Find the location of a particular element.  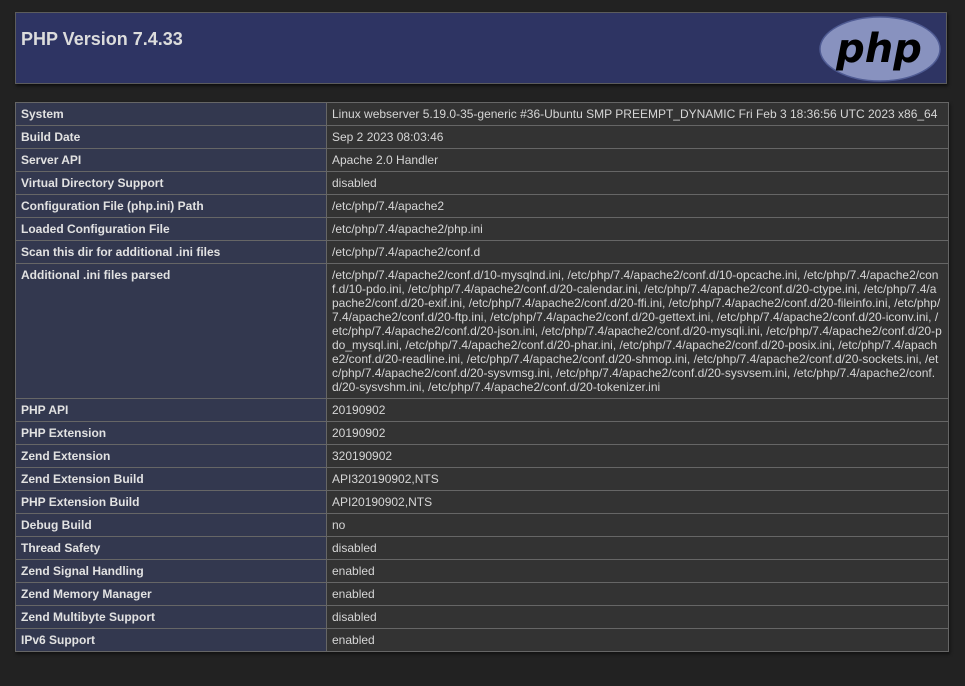

row-value: Apache 2.0 Handler is located at coordinates (637, 160).